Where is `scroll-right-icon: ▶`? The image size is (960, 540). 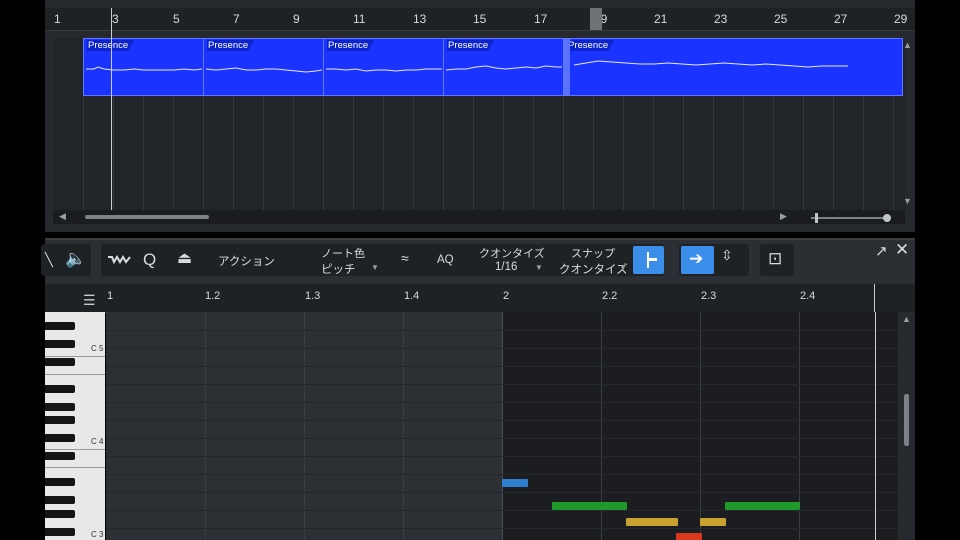 scroll-right-icon: ▶ is located at coordinates (783, 216).